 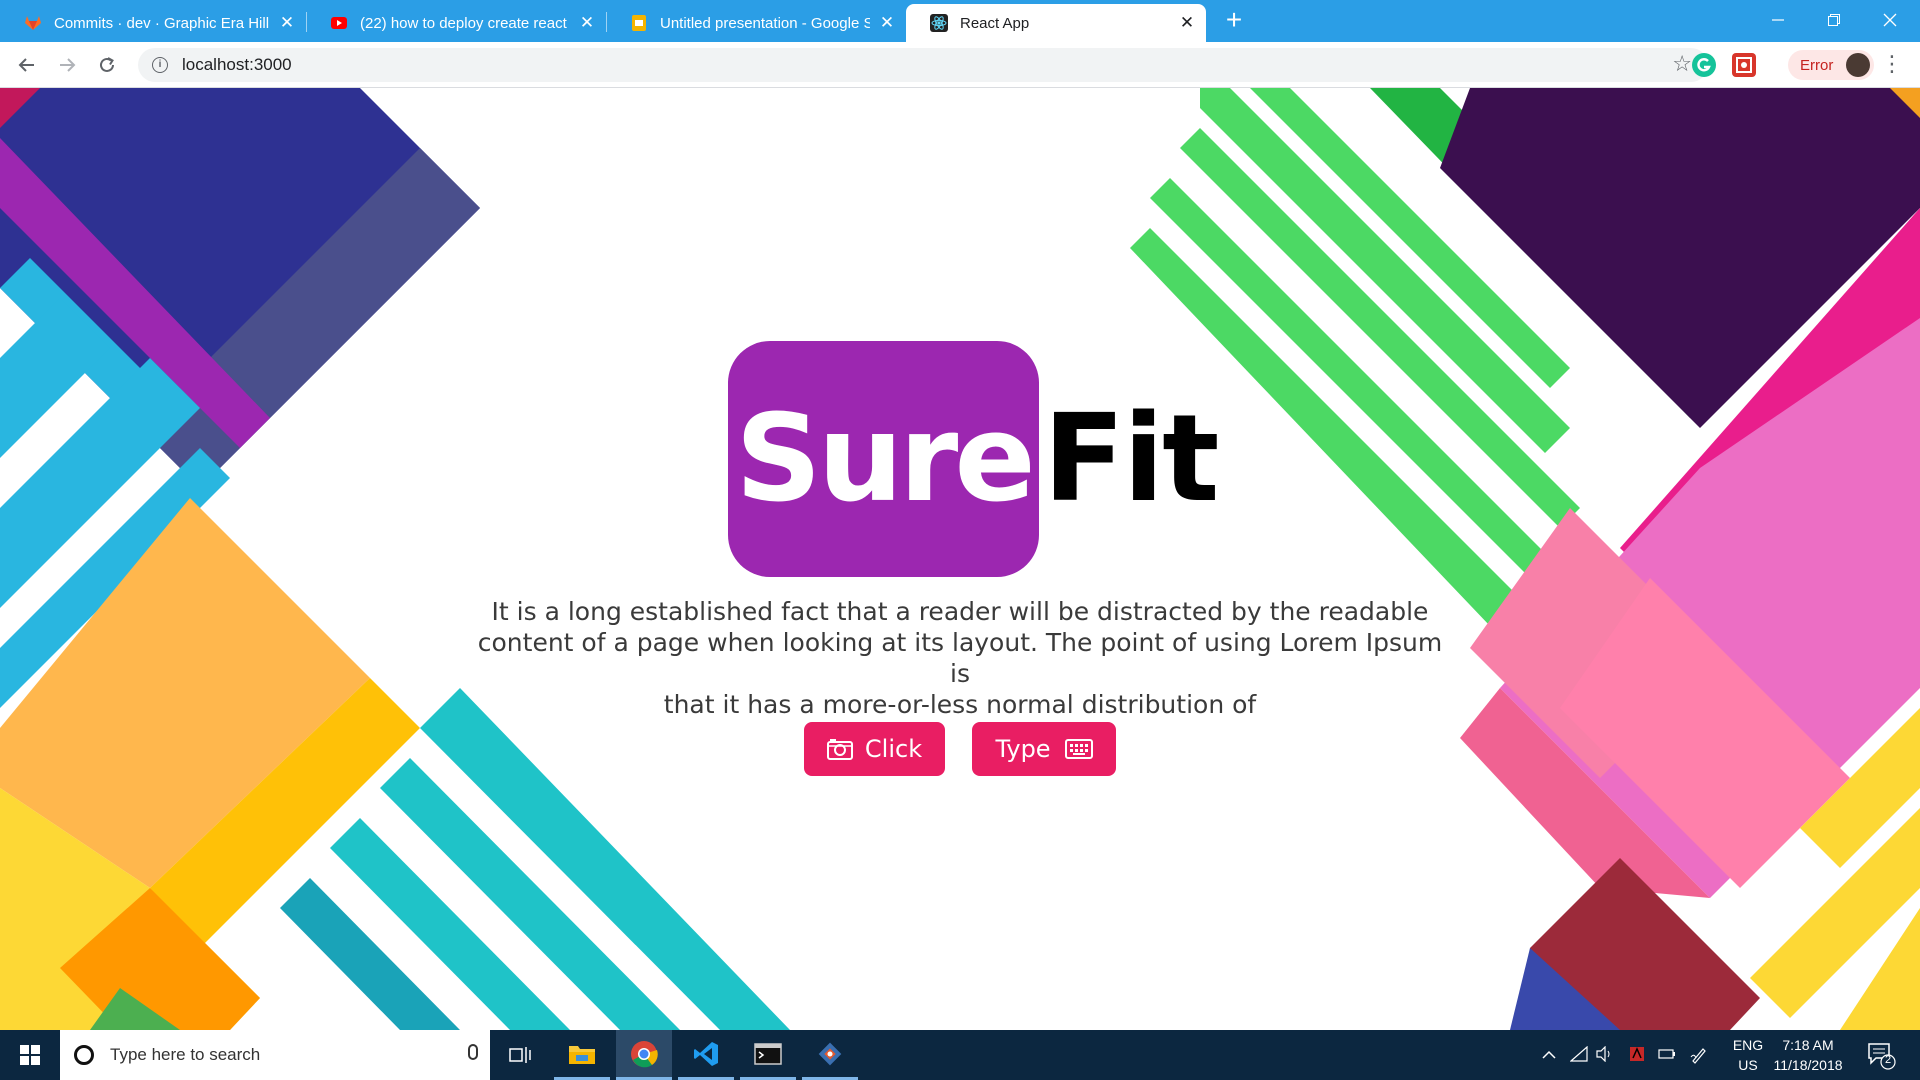 What do you see at coordinates (1744, 65) in the screenshot?
I see `extension-icon` at bounding box center [1744, 65].